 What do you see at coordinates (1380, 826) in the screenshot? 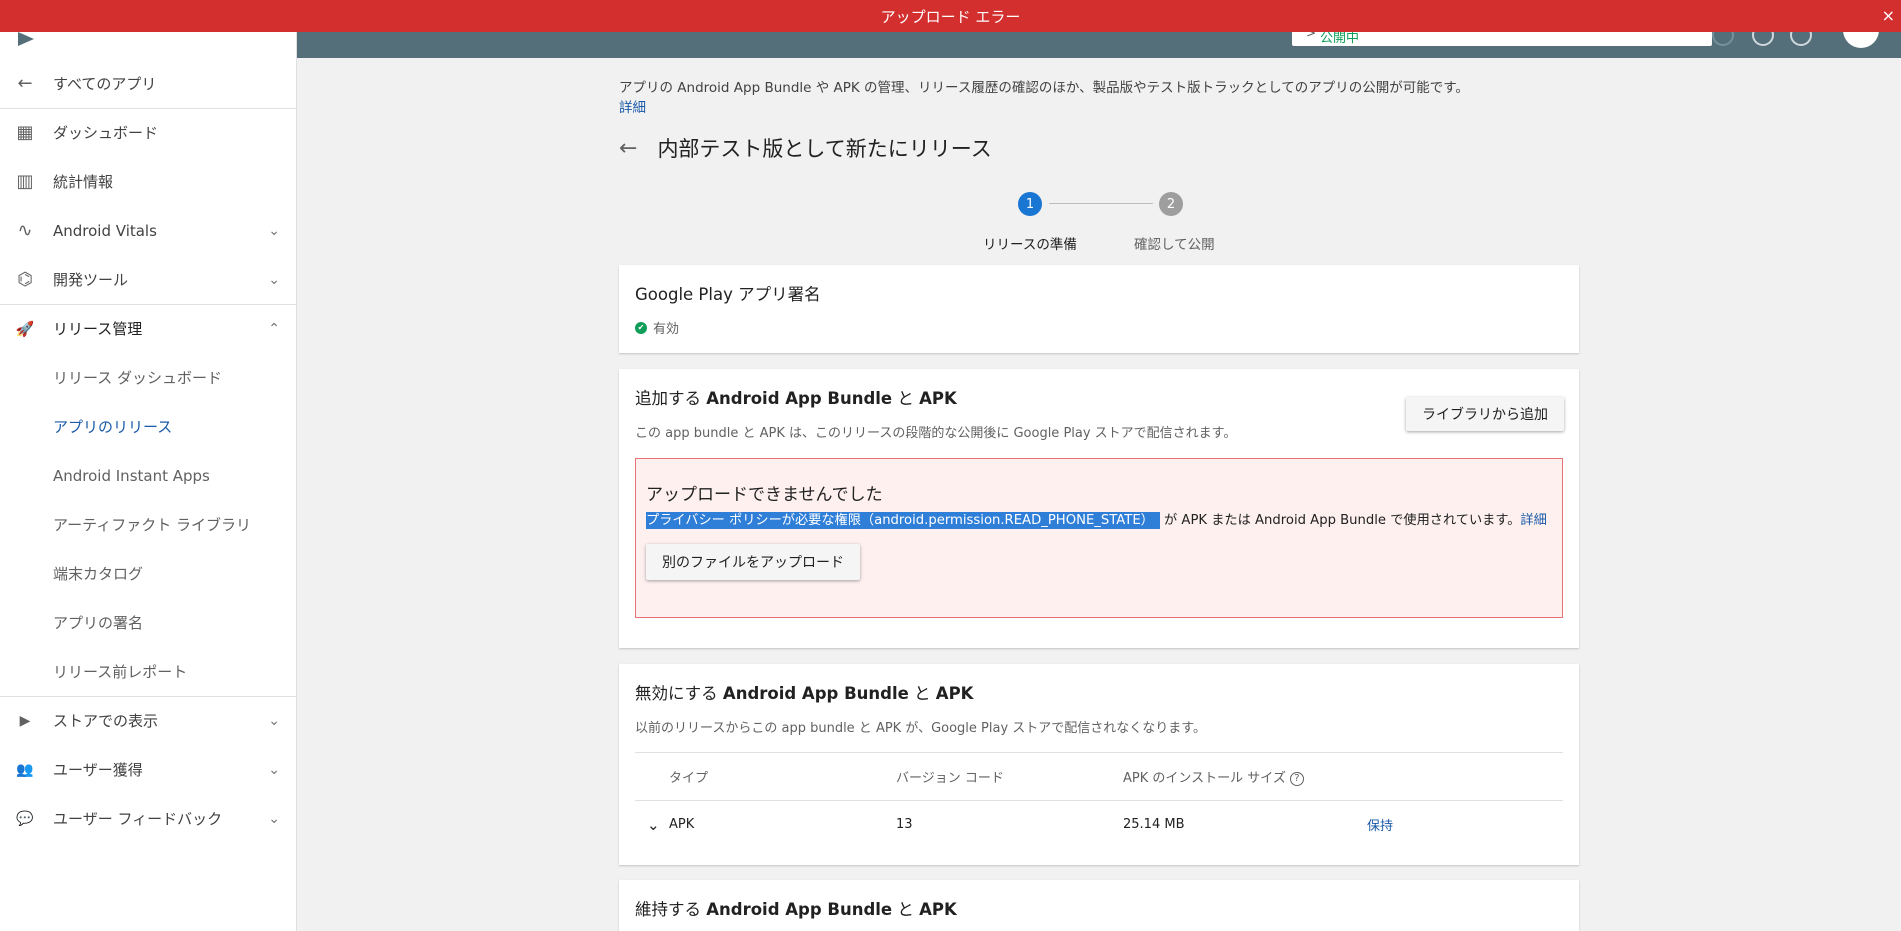
I see `retain-link: 保持` at bounding box center [1380, 826].